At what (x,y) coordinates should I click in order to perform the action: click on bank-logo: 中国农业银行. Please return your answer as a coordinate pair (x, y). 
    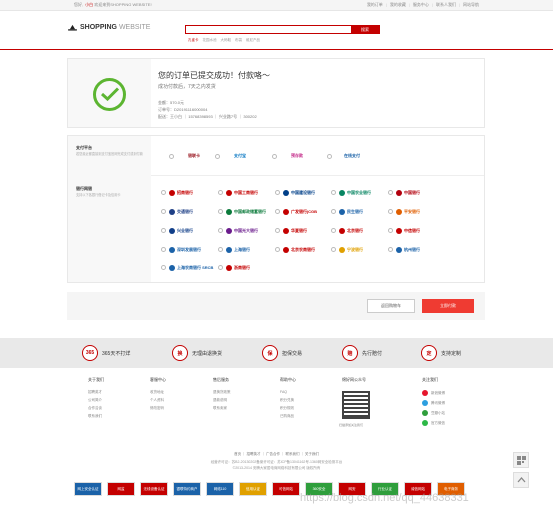
    Looking at the image, I should click on (355, 192).